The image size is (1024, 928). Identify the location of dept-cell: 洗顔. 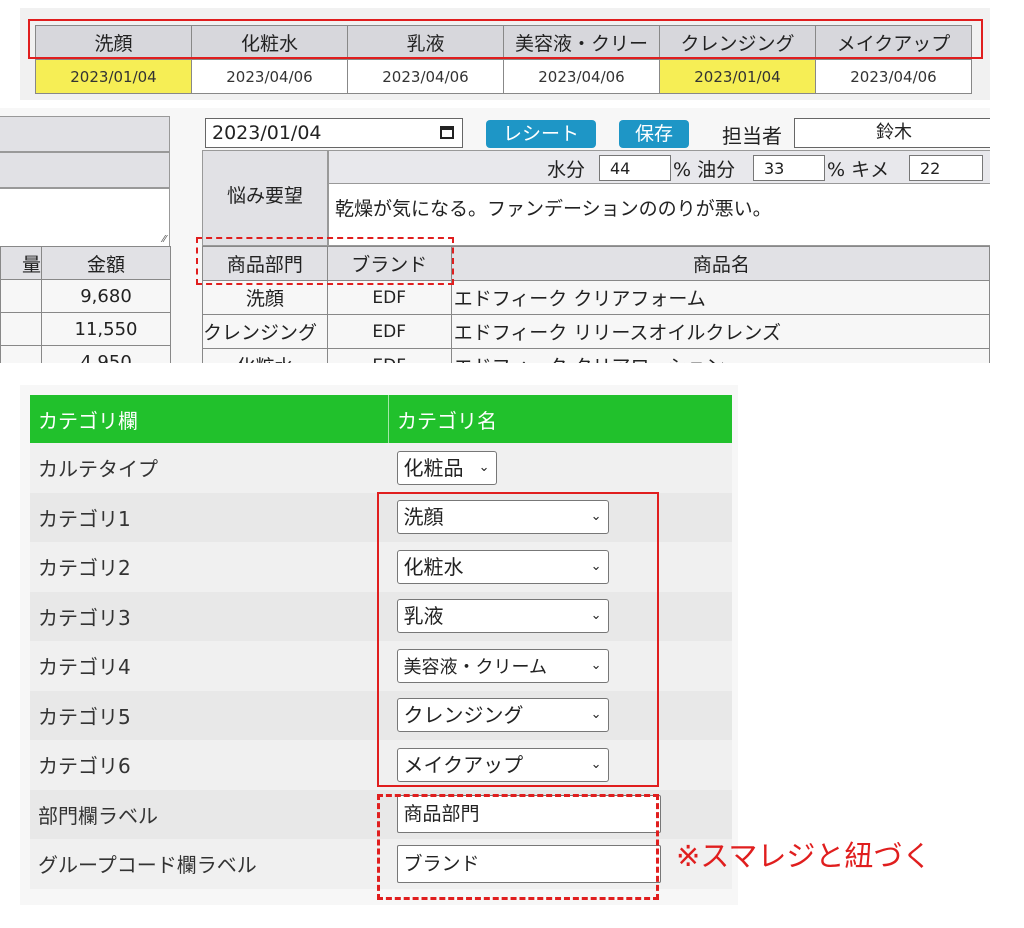
(265, 297).